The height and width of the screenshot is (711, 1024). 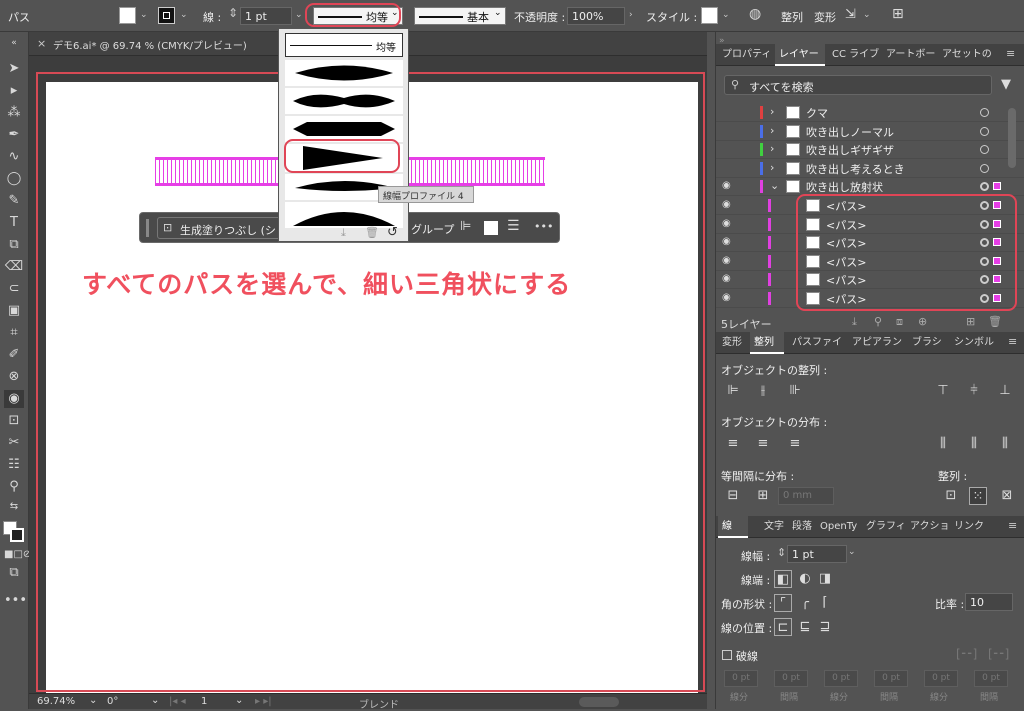 What do you see at coordinates (998, 654) in the screenshot?
I see `align-dash-icon: [⁃⁃]` at bounding box center [998, 654].